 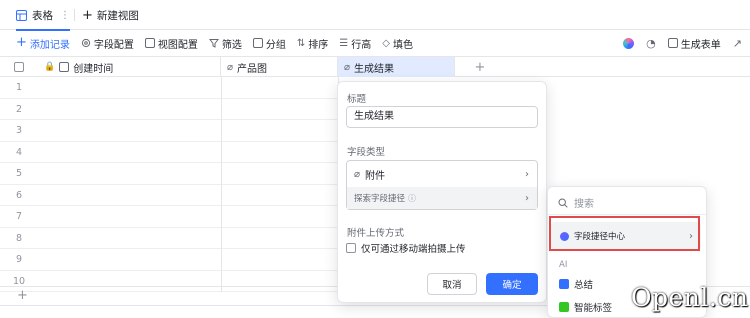 What do you see at coordinates (690, 297) in the screenshot?
I see `watermark: Openl.cn` at bounding box center [690, 297].